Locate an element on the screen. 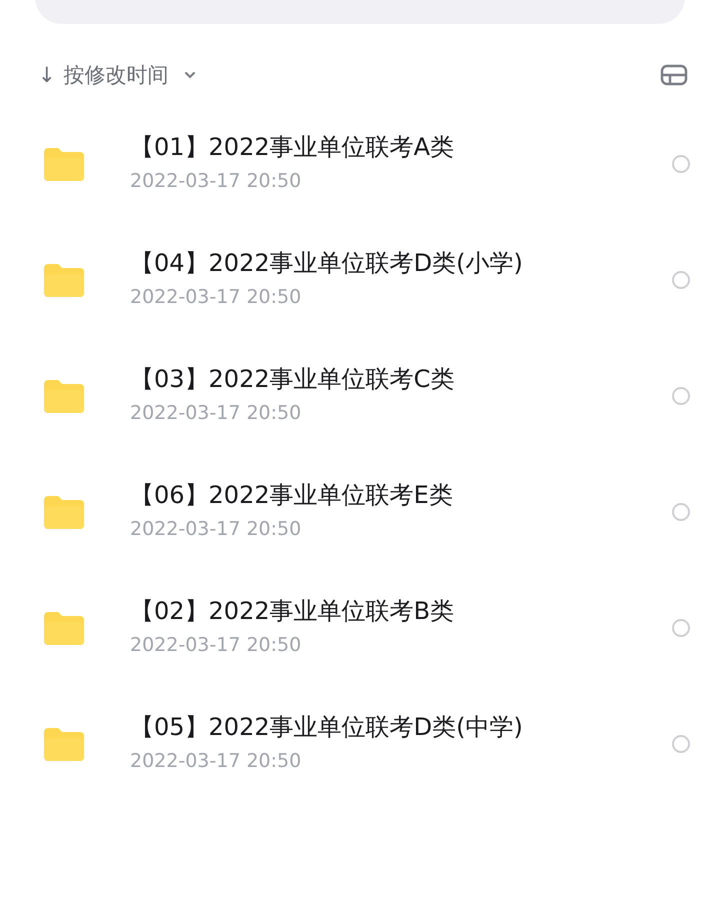 The width and height of the screenshot is (720, 917). file-name: 【06】2022事业单位联考E类 is located at coordinates (292, 495).